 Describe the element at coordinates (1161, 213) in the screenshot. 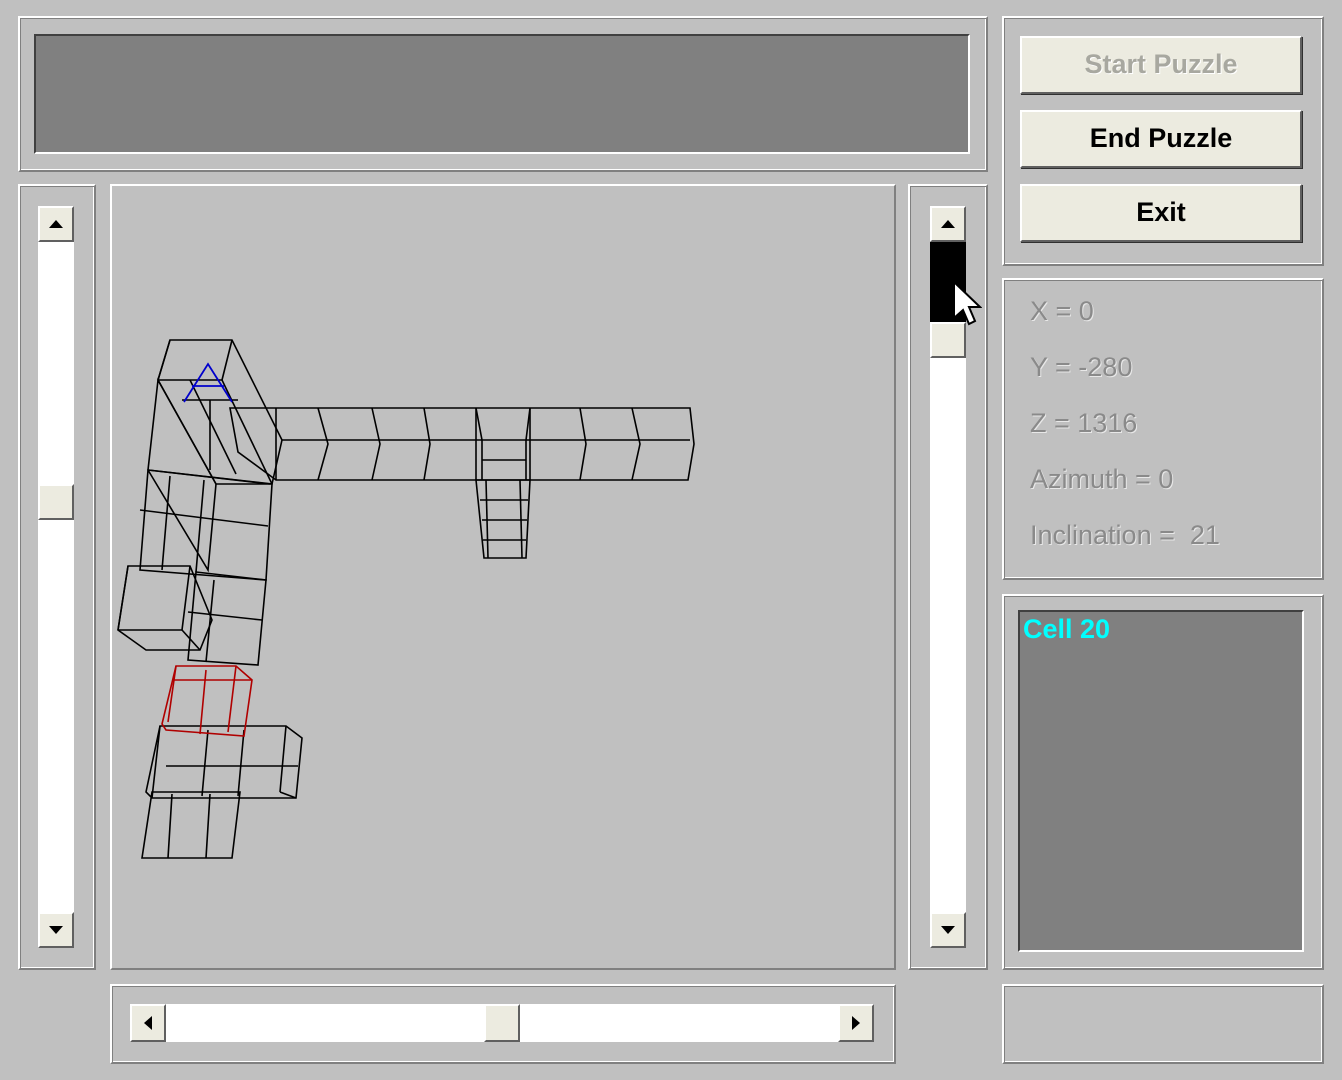

I see `exit-button: Exit` at that location.